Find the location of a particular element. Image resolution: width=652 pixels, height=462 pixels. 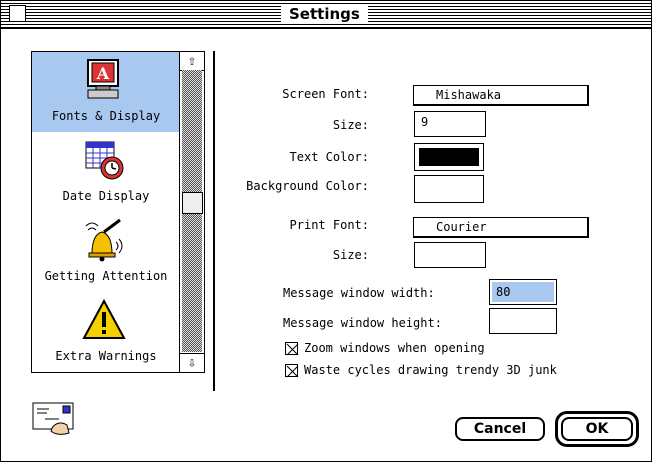

screen-size-label: Size: is located at coordinates (350, 125).